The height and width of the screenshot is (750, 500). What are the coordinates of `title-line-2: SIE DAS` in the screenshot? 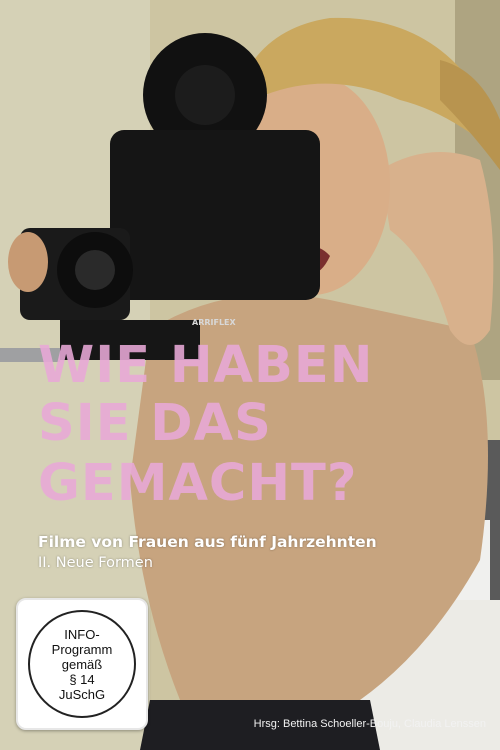 It's located at (155, 423).